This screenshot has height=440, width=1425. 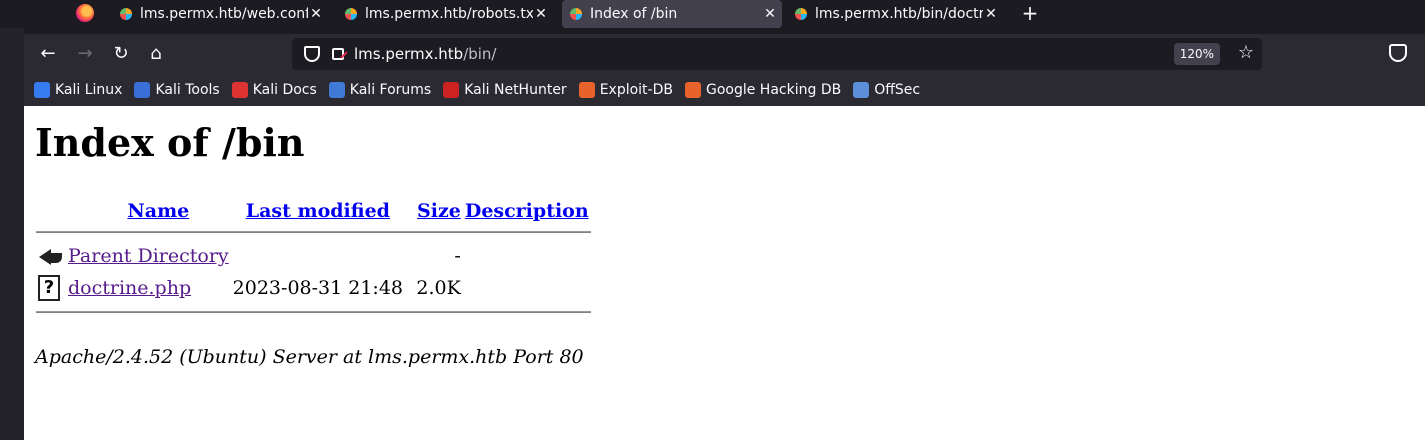 What do you see at coordinates (48, 54) in the screenshot?
I see `back-button: ←` at bounding box center [48, 54].